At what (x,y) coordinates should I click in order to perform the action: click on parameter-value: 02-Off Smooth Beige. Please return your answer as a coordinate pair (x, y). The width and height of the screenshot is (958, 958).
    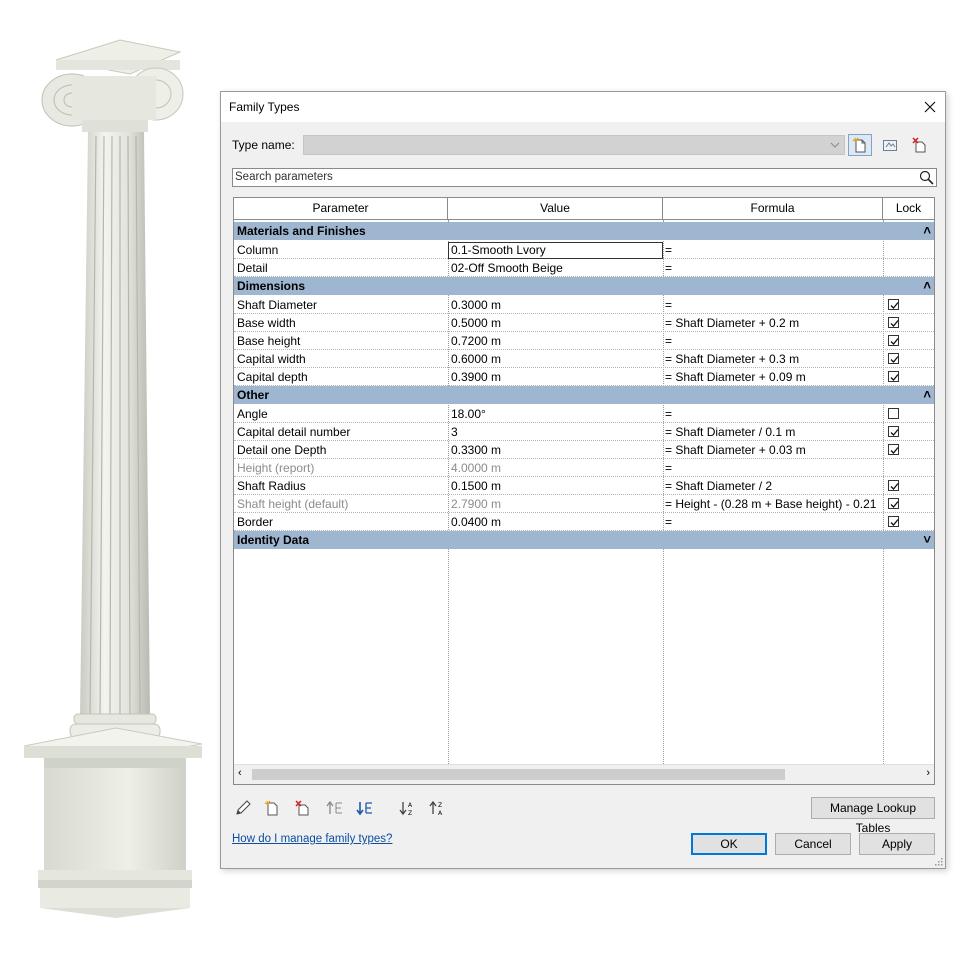
    Looking at the image, I should click on (556, 267).